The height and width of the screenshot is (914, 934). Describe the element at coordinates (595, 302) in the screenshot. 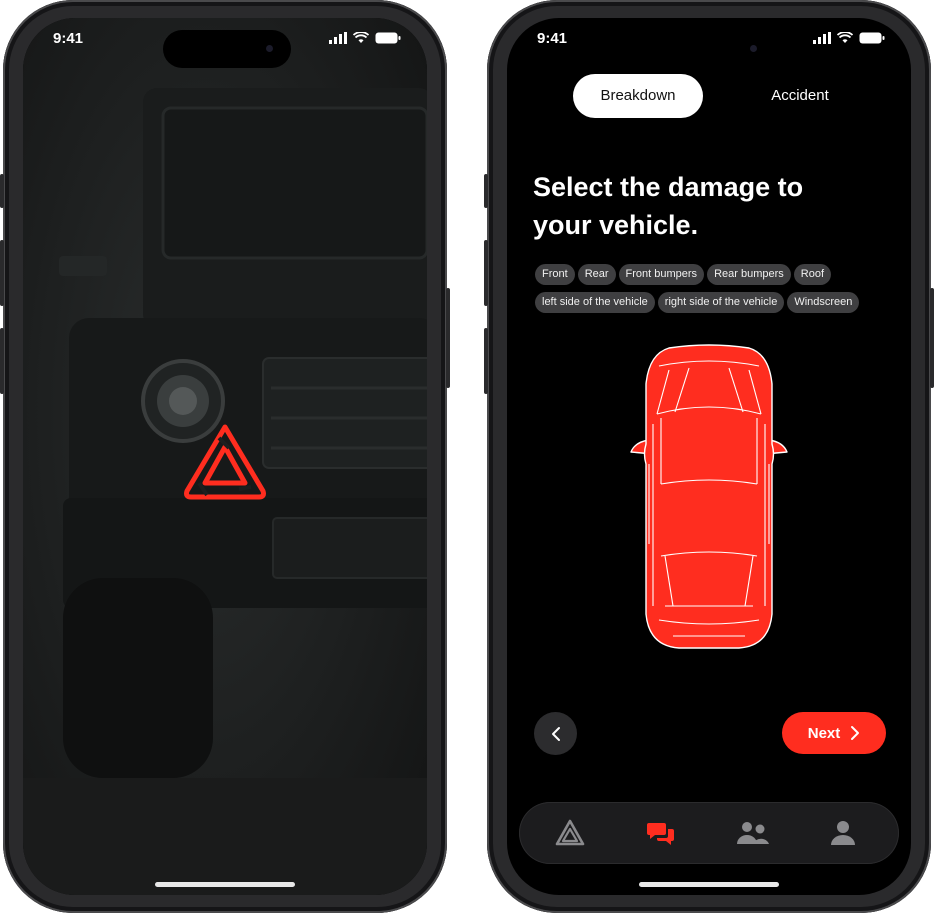

I see `chip-left-side: left side of the vehicle` at that location.